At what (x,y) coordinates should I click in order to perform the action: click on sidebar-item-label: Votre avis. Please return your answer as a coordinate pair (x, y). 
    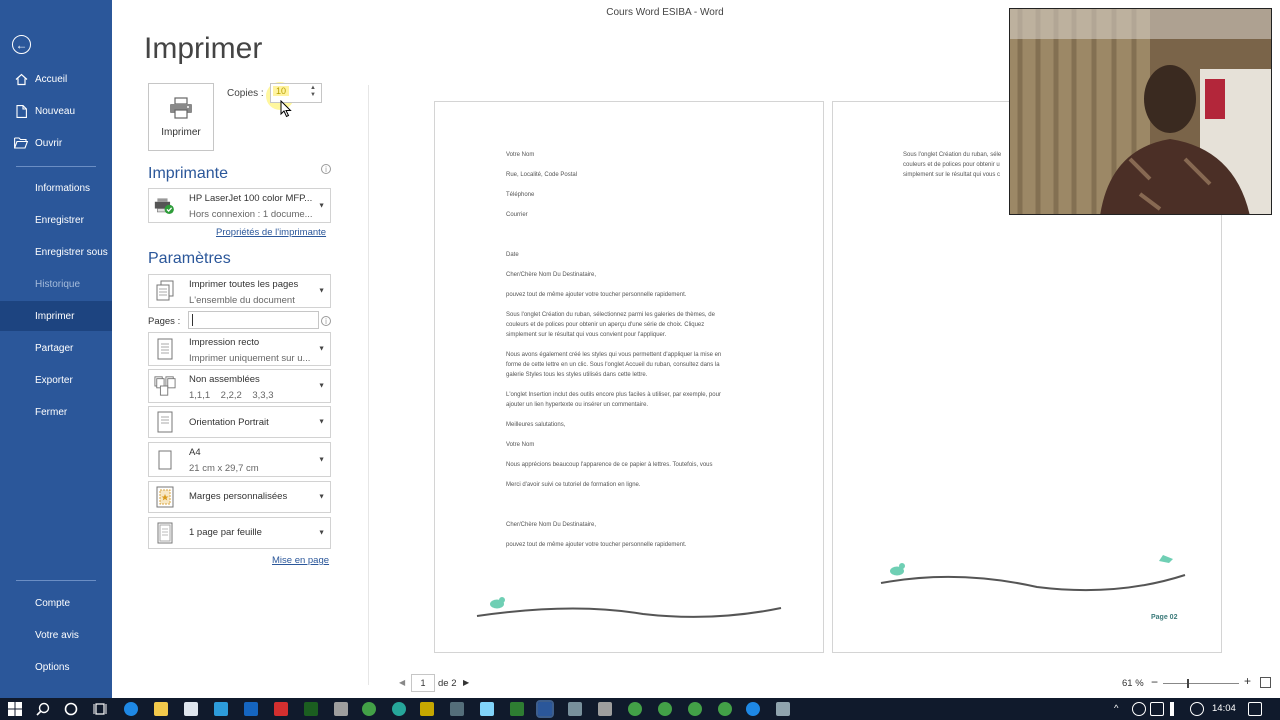
    Looking at the image, I should click on (57, 635).